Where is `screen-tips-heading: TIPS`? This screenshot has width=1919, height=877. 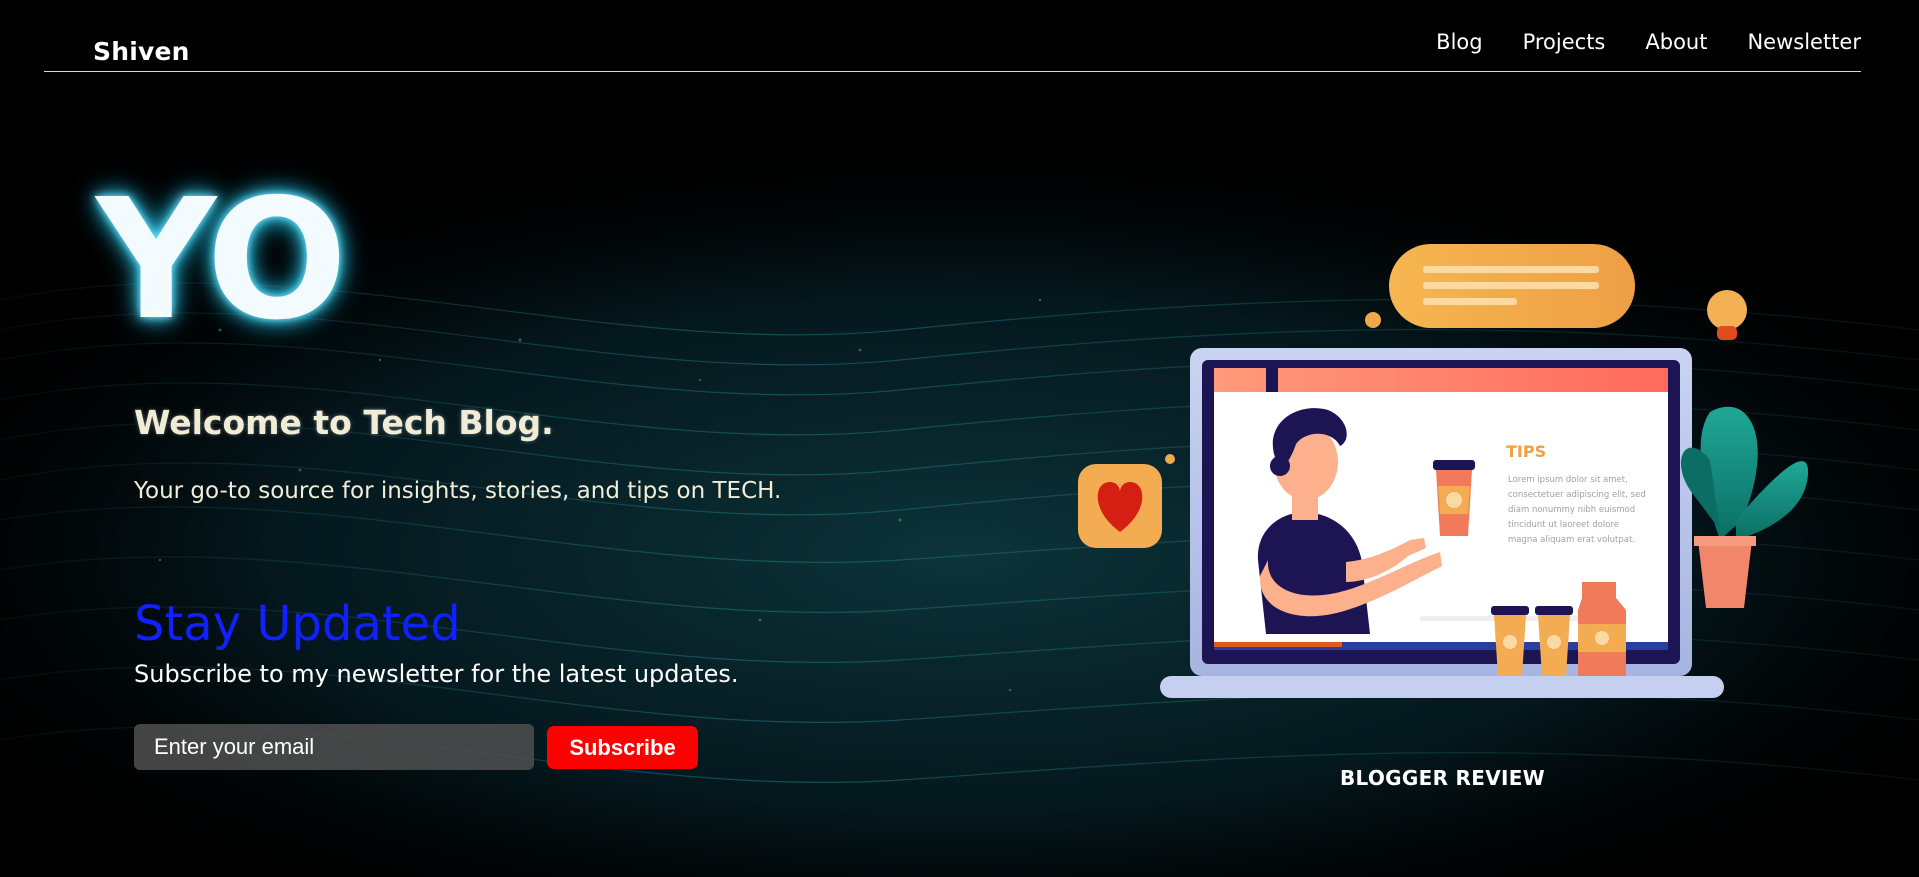 screen-tips-heading: TIPS is located at coordinates (1526, 451).